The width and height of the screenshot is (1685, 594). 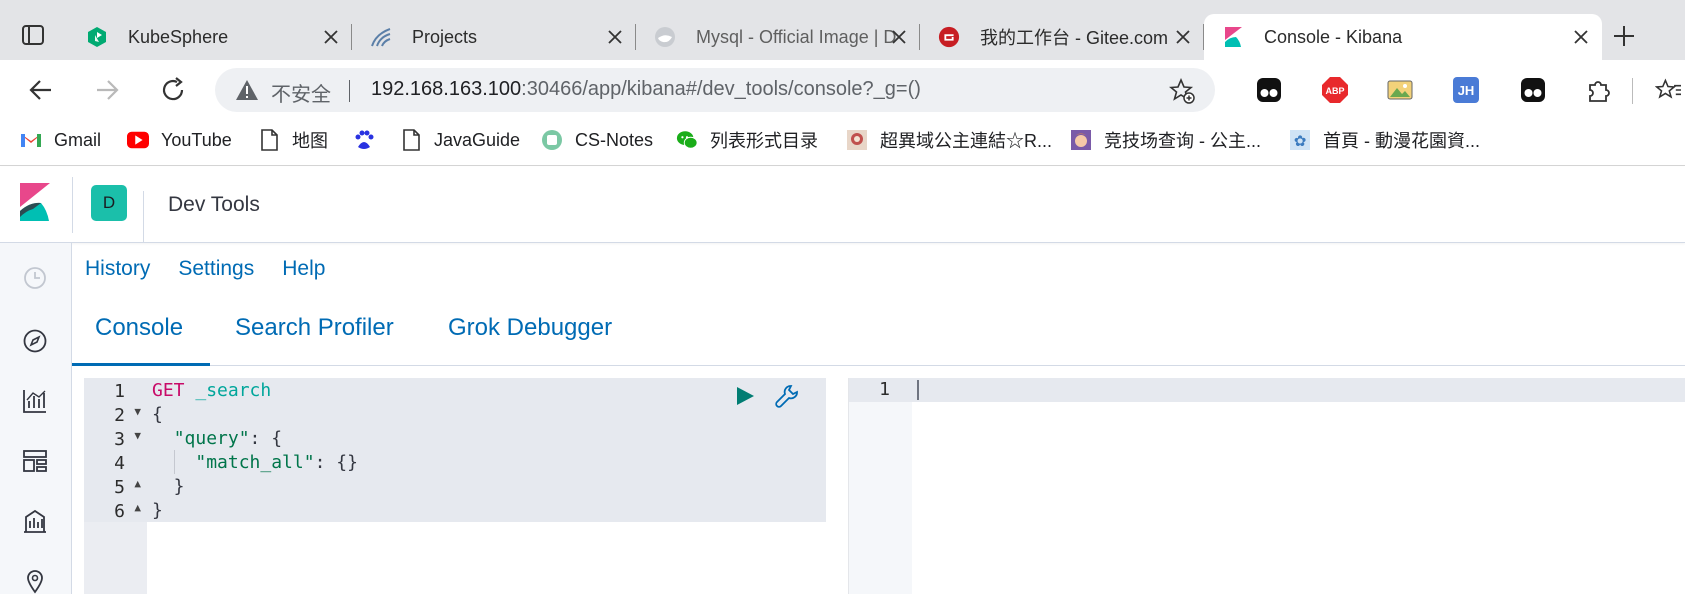 What do you see at coordinates (216, 269) in the screenshot?
I see `settings-link: Settings` at bounding box center [216, 269].